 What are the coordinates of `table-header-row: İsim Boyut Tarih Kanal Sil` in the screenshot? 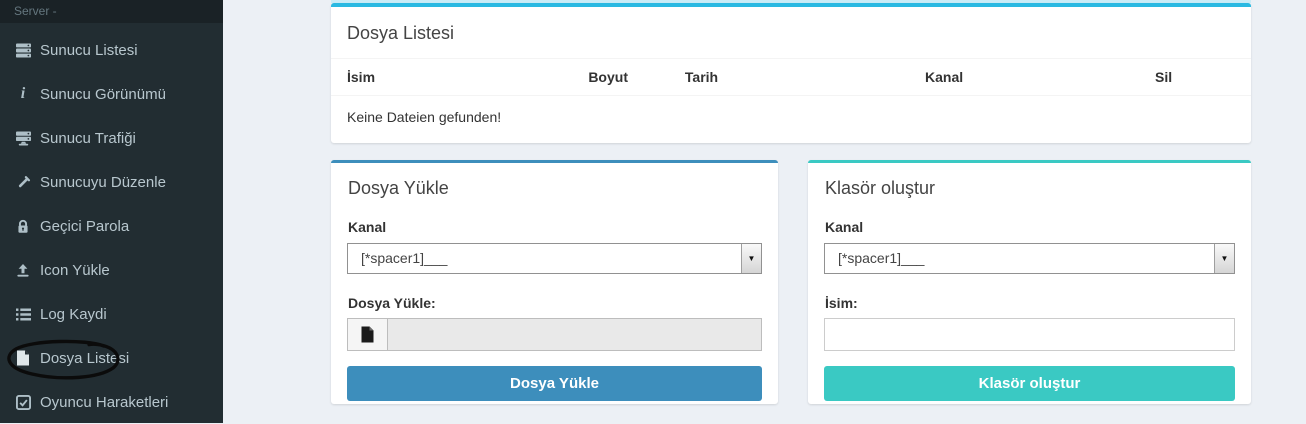 It's located at (791, 77).